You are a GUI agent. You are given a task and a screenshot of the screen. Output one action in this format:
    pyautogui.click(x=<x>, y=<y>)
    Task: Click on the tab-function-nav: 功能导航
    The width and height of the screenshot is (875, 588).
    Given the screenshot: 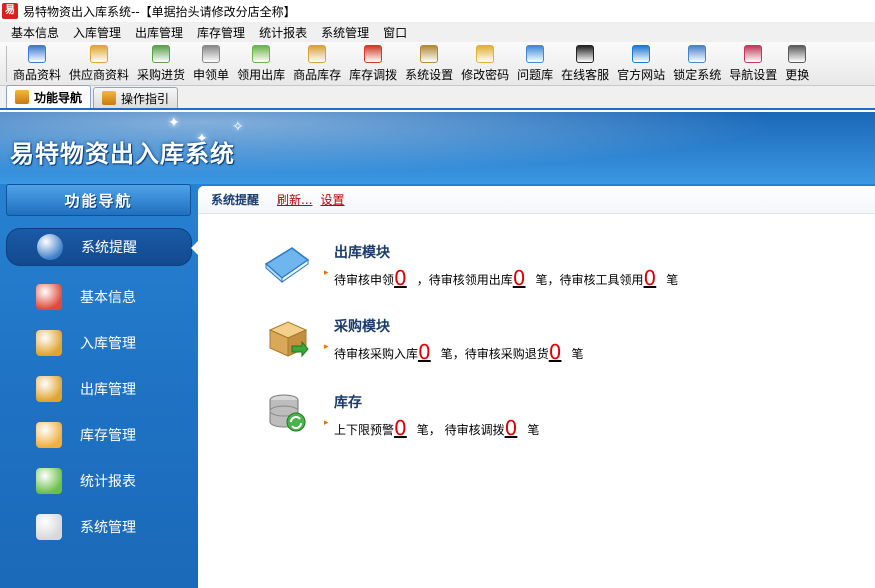 What is the action you would take?
    pyautogui.click(x=49, y=96)
    